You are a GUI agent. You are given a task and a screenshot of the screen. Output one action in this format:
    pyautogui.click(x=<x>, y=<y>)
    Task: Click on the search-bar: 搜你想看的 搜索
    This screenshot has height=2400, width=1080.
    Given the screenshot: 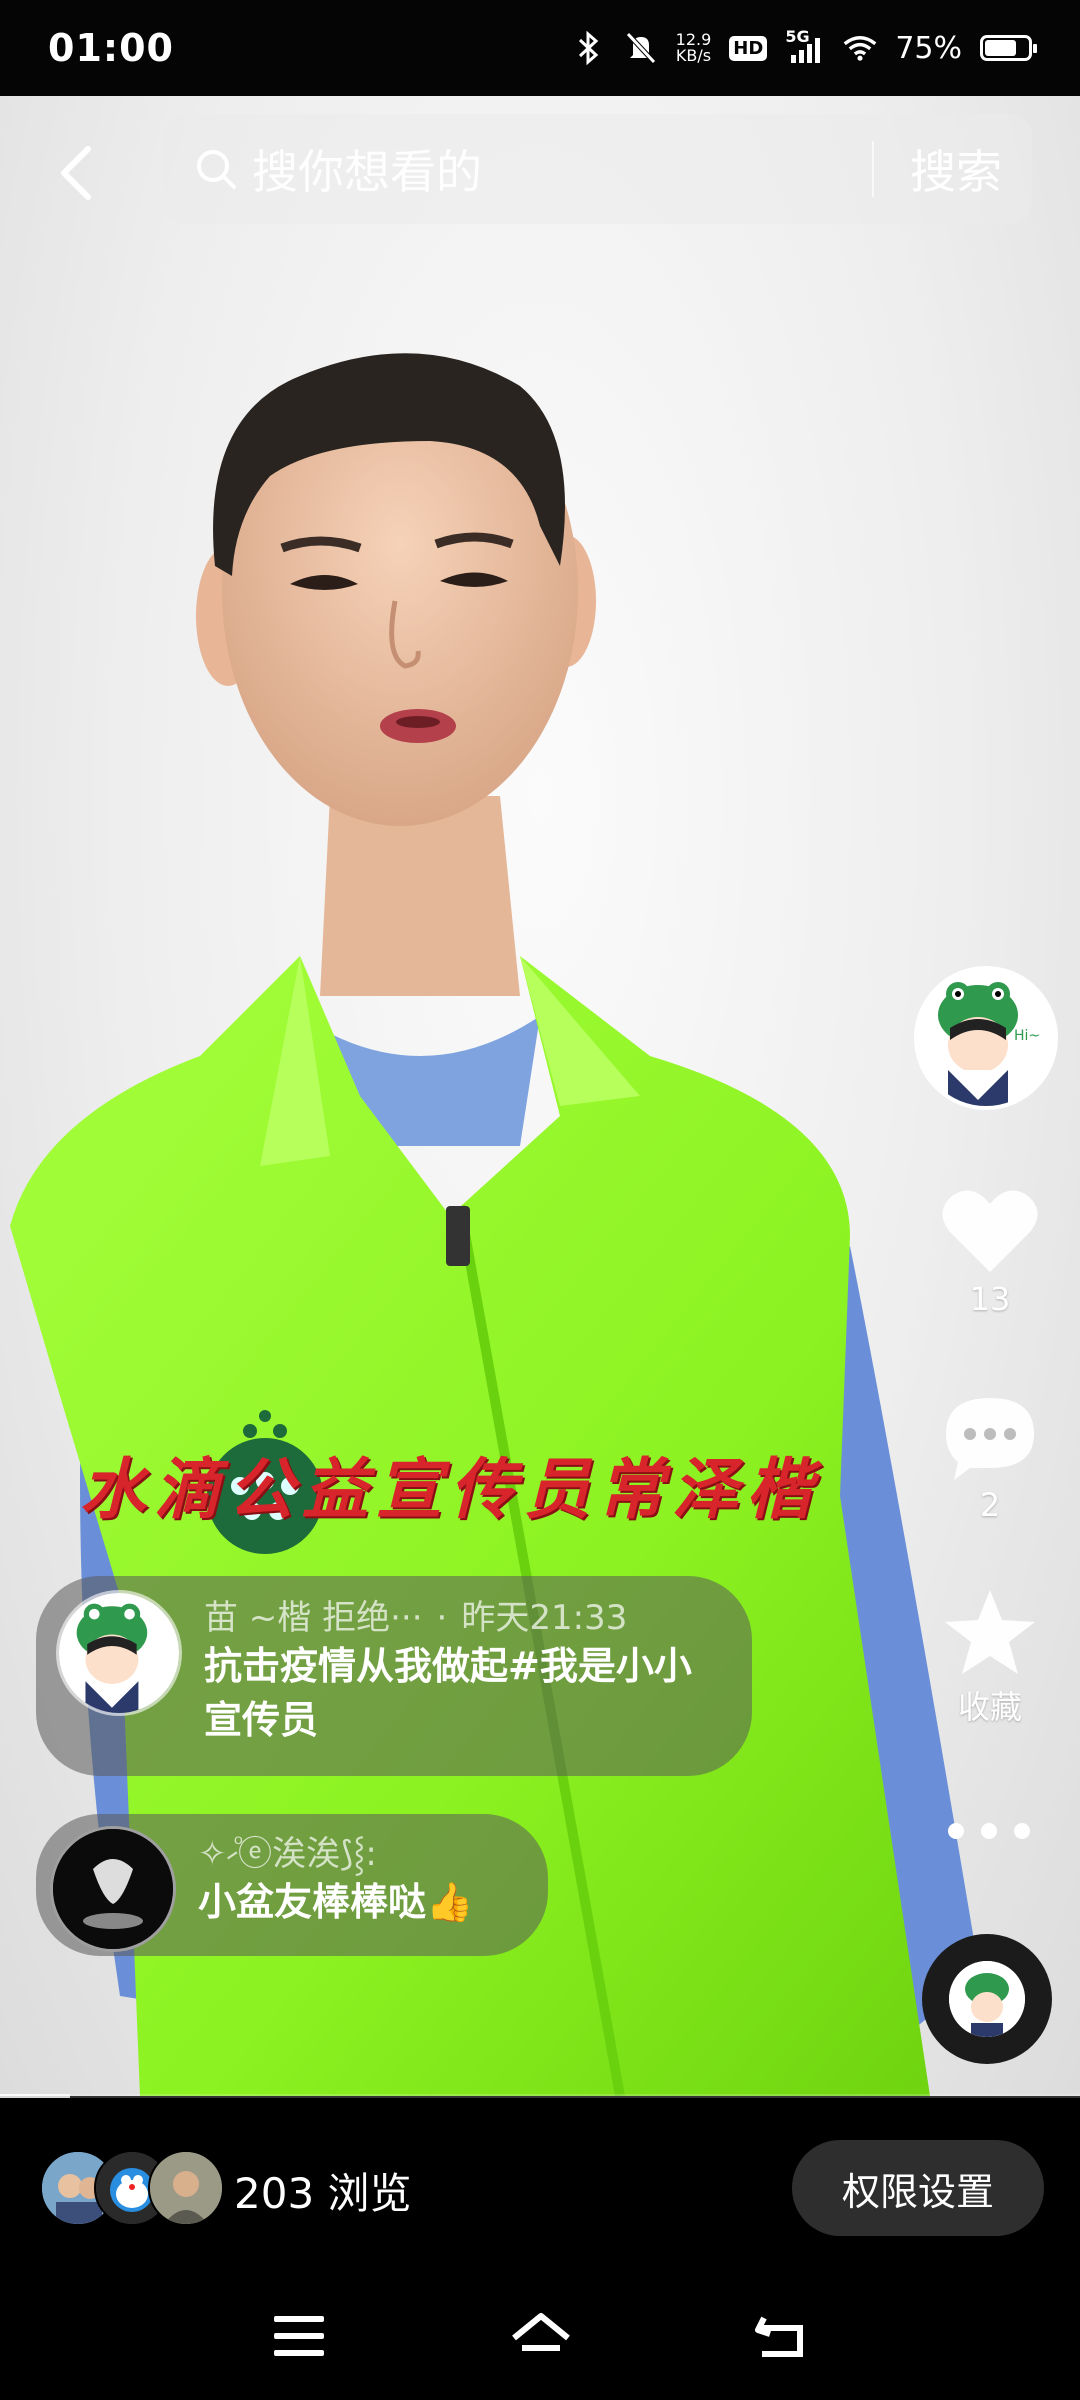 What is the action you would take?
    pyautogui.click(x=598, y=169)
    